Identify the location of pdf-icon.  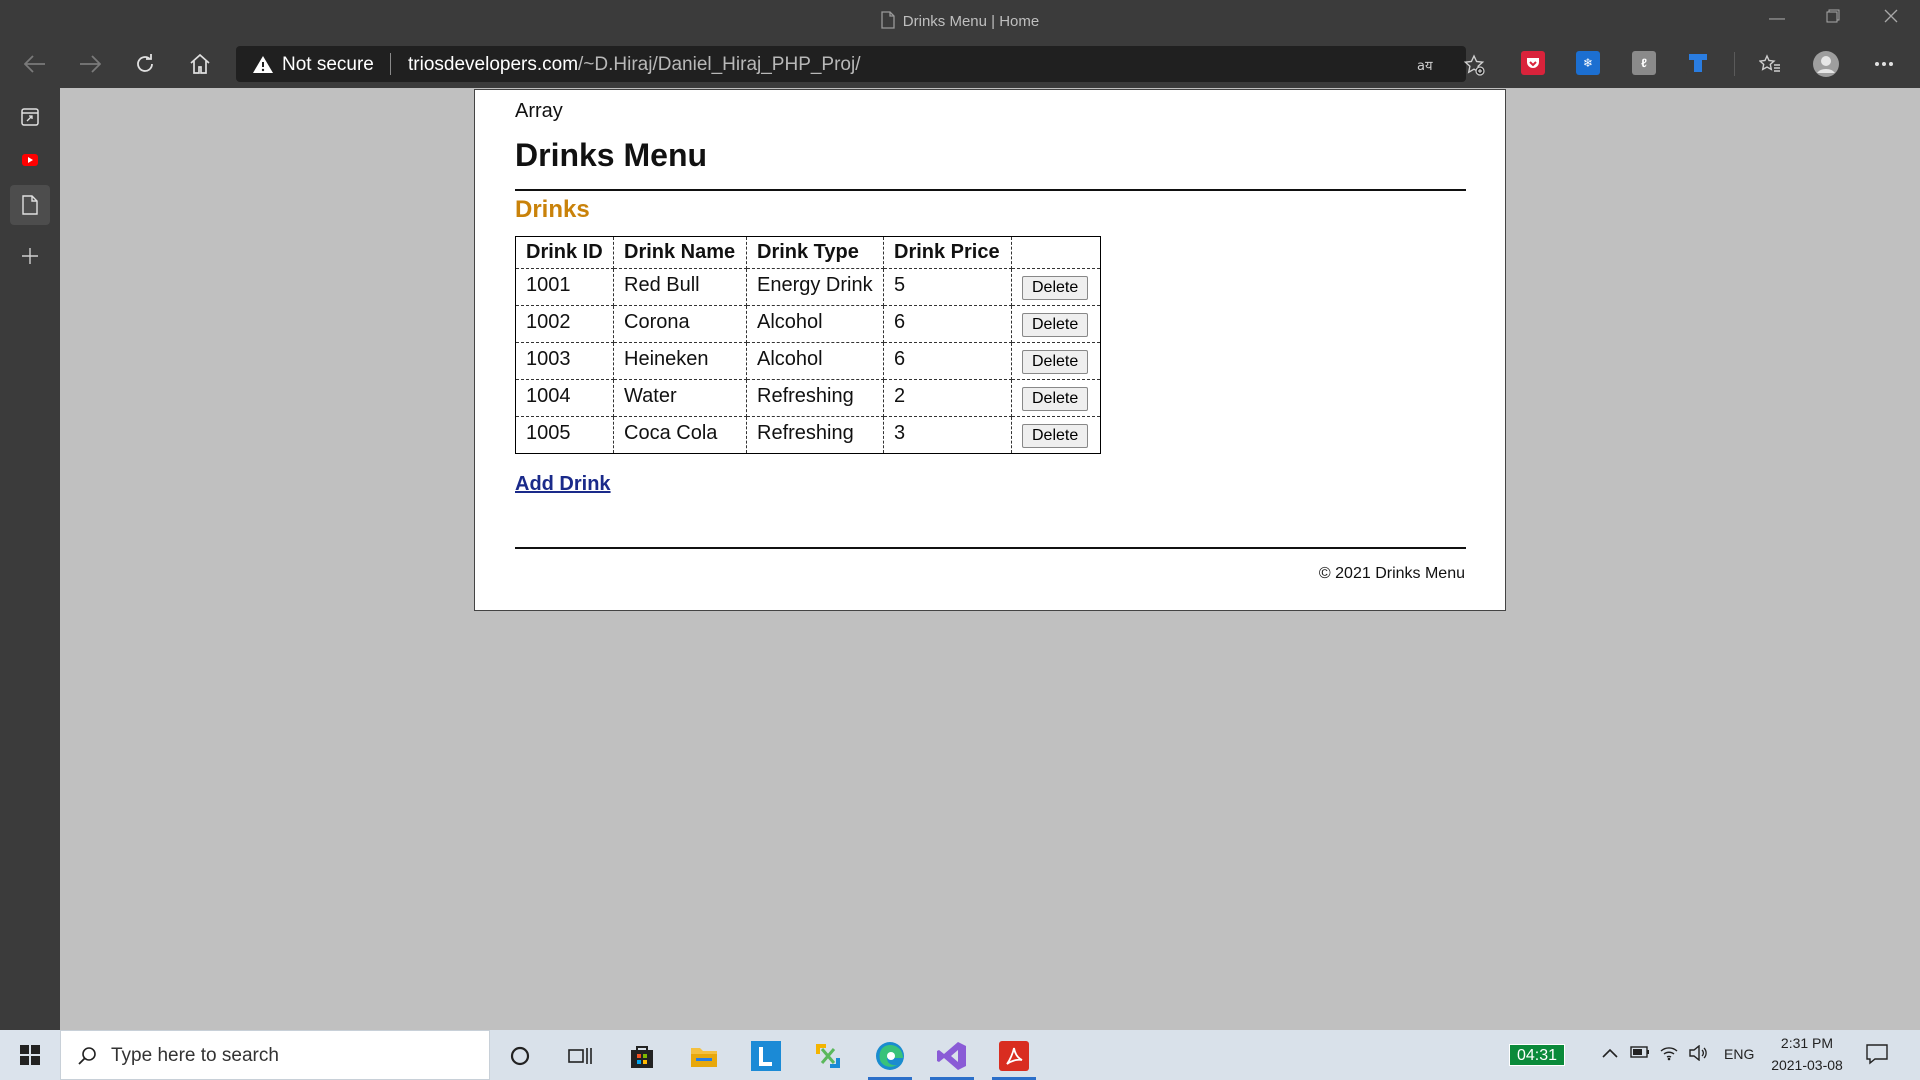
(1014, 1056).